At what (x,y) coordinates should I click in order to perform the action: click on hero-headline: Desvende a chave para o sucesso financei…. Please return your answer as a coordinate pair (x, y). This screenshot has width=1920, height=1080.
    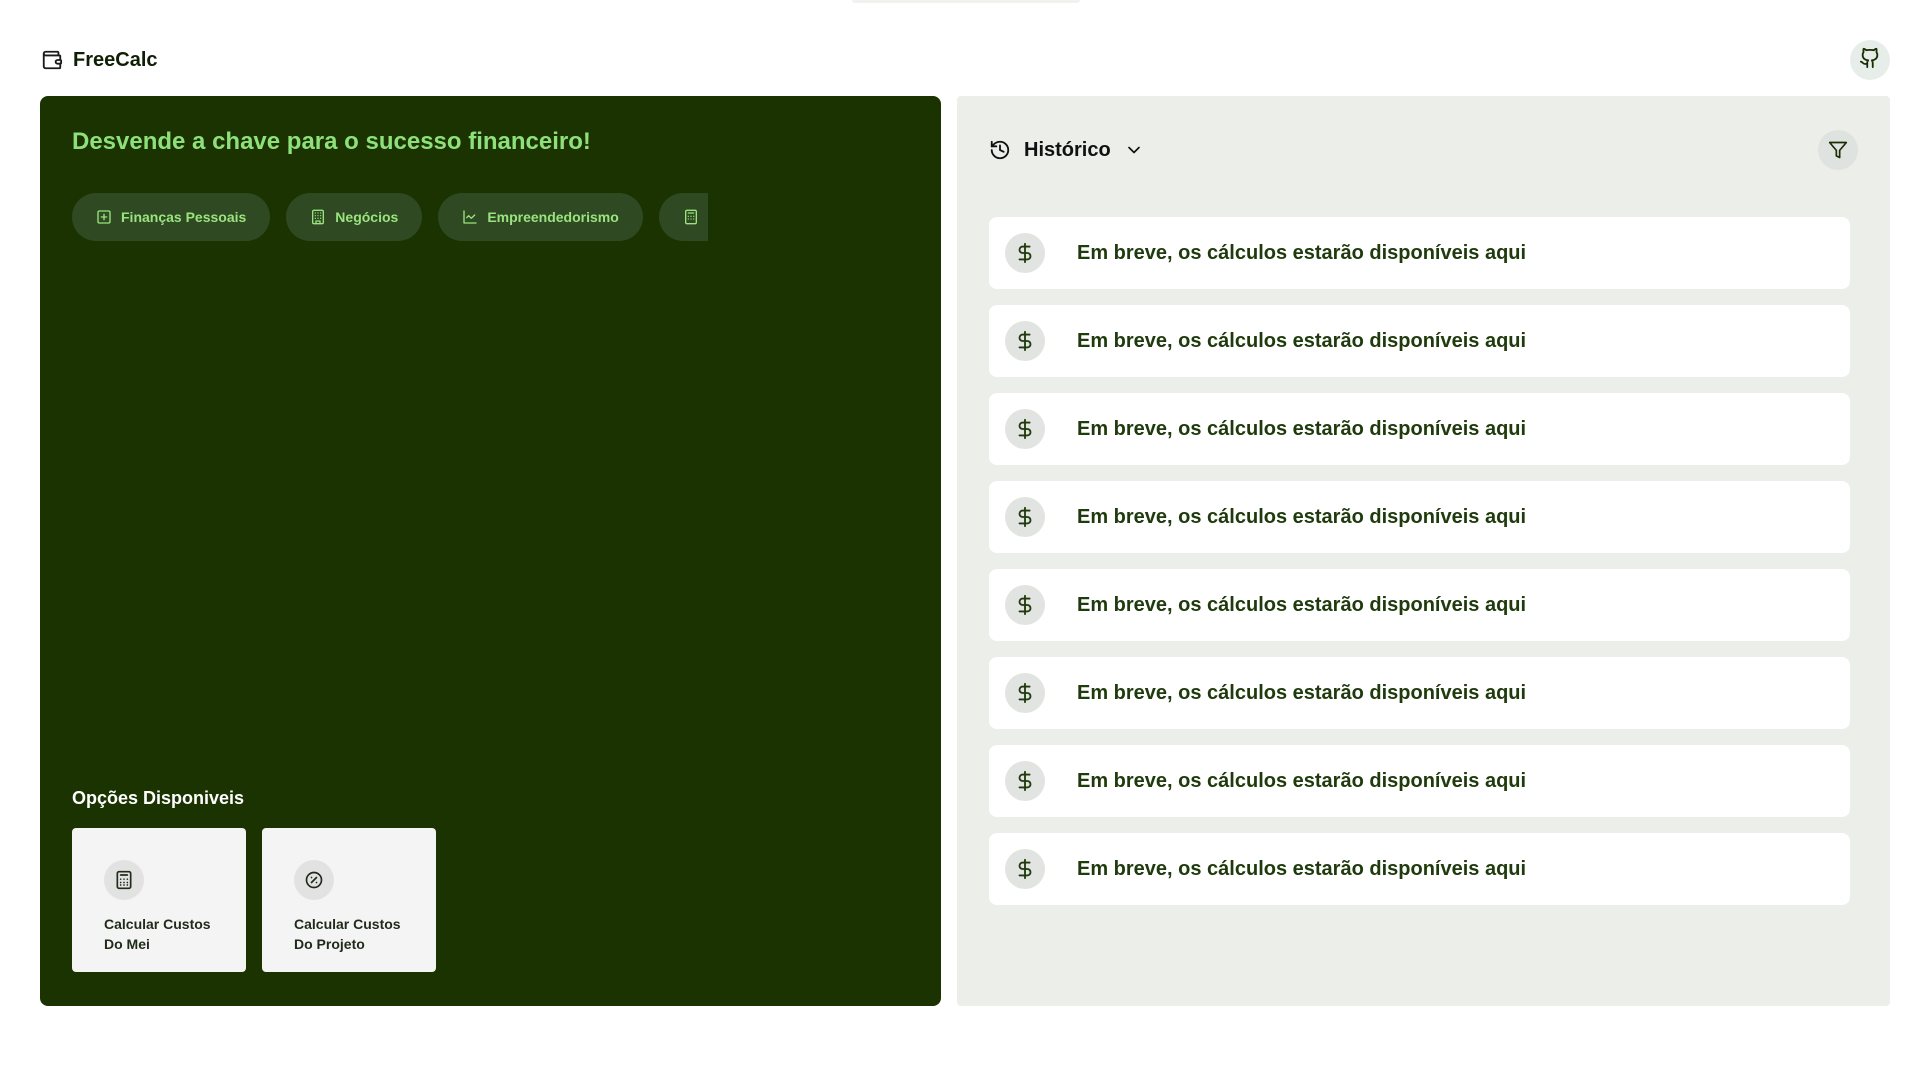
    Looking at the image, I should click on (331, 141).